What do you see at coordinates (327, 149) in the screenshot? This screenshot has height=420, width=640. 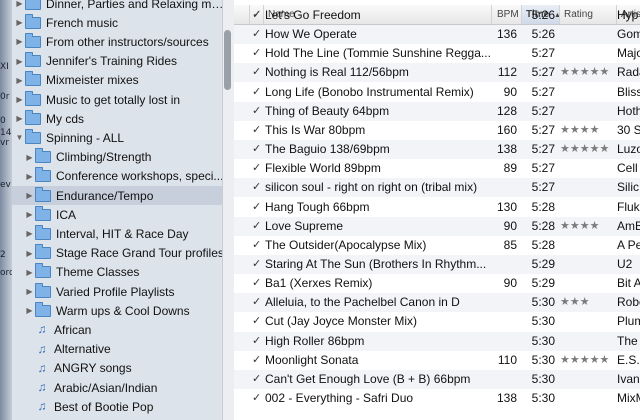 I see `cell-name: The Baguio 138/69bpm` at bounding box center [327, 149].